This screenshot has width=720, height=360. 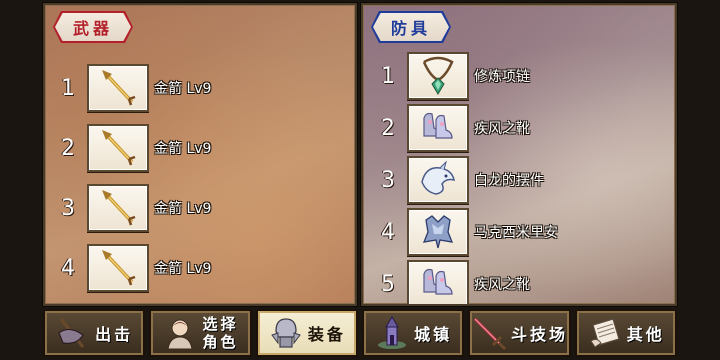 I want to click on armor-row: 2 疾风之靴, so click(x=451, y=128).